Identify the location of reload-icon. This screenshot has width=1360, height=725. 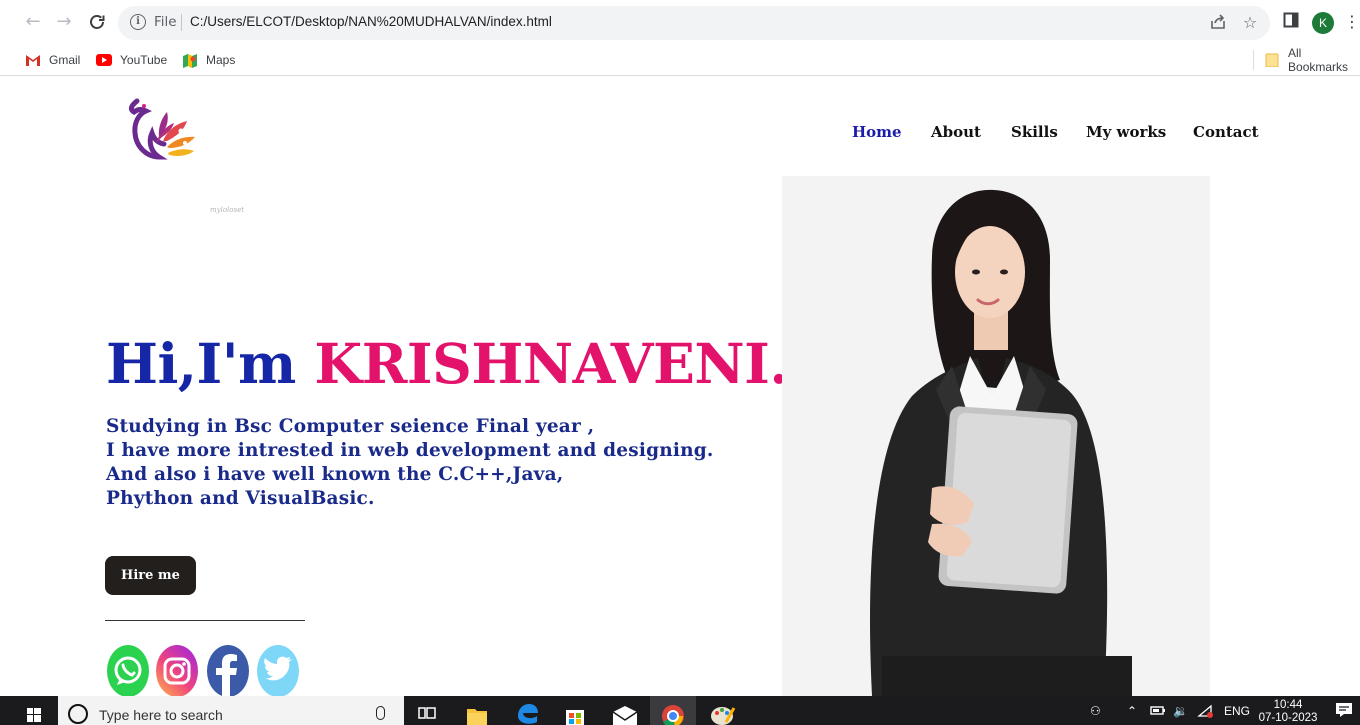
(97, 22).